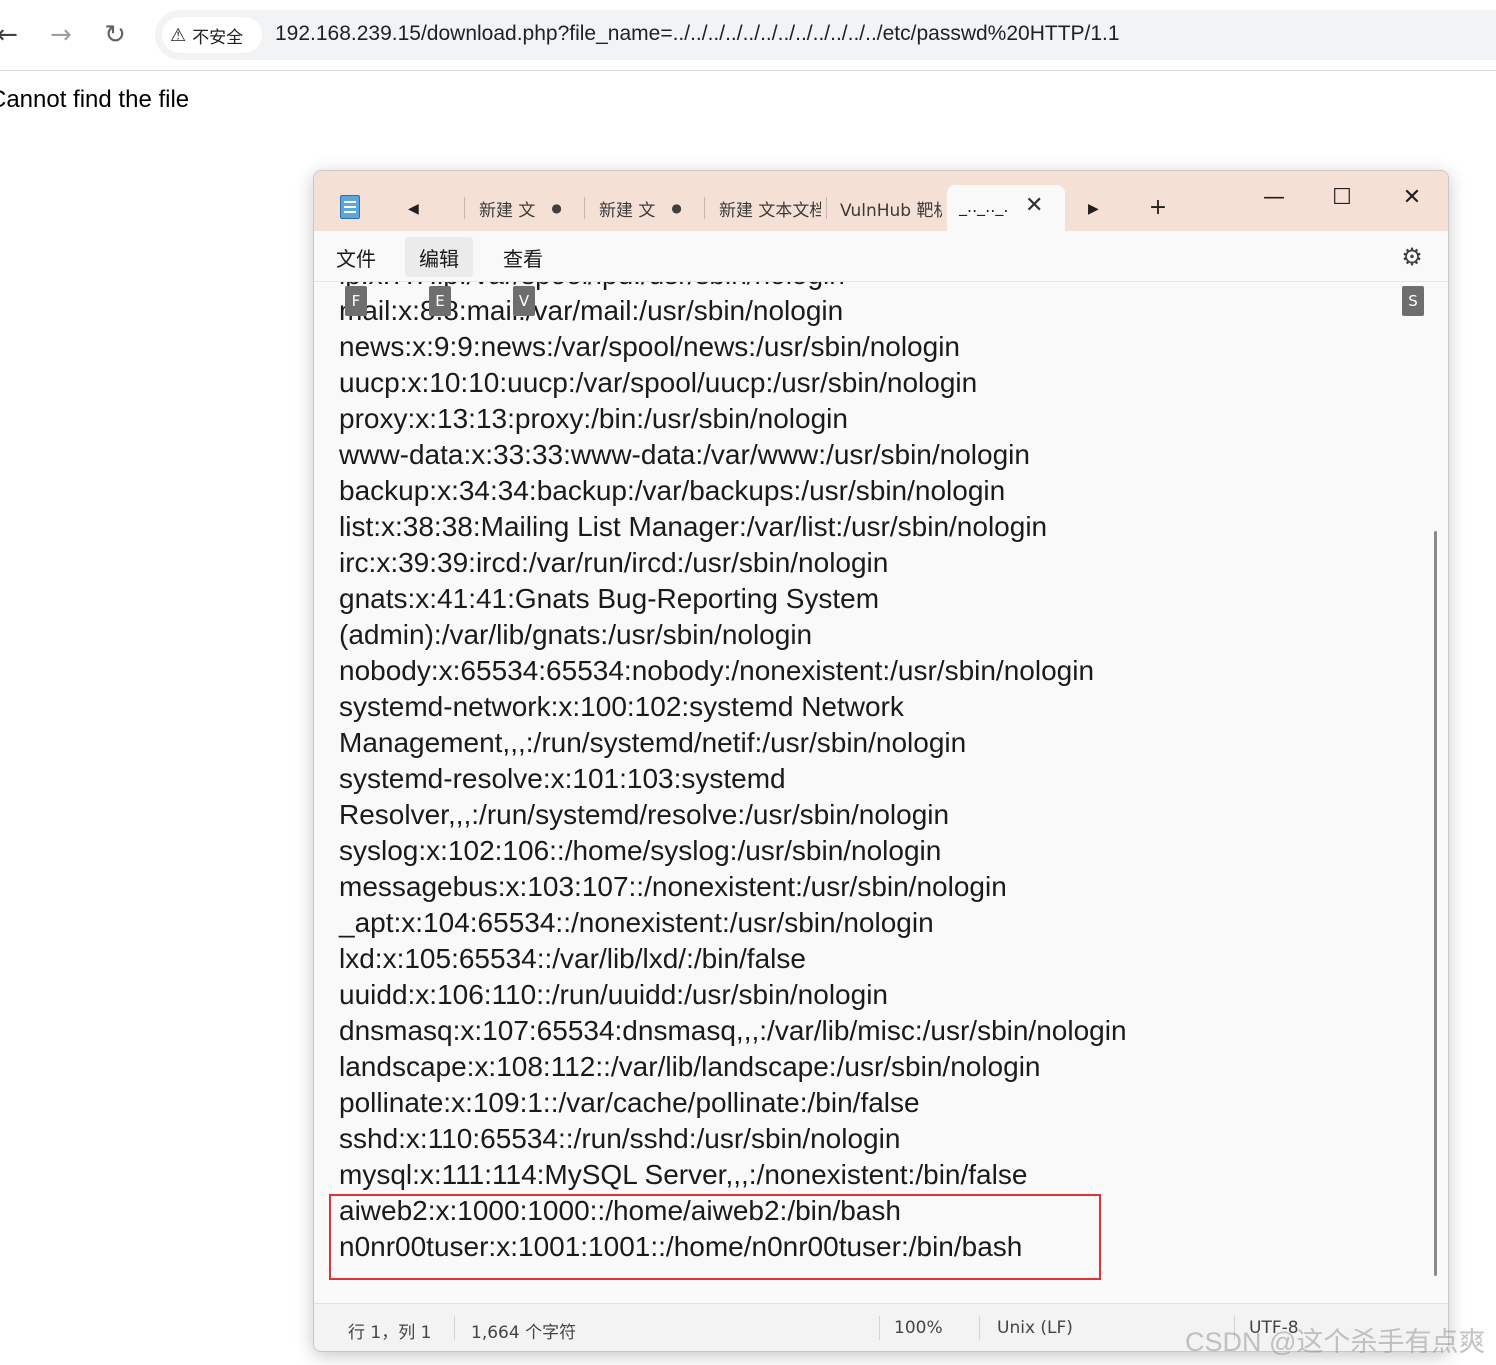 The image size is (1496, 1365). What do you see at coordinates (1435, 903) in the screenshot?
I see `vertical-scrollbar` at bounding box center [1435, 903].